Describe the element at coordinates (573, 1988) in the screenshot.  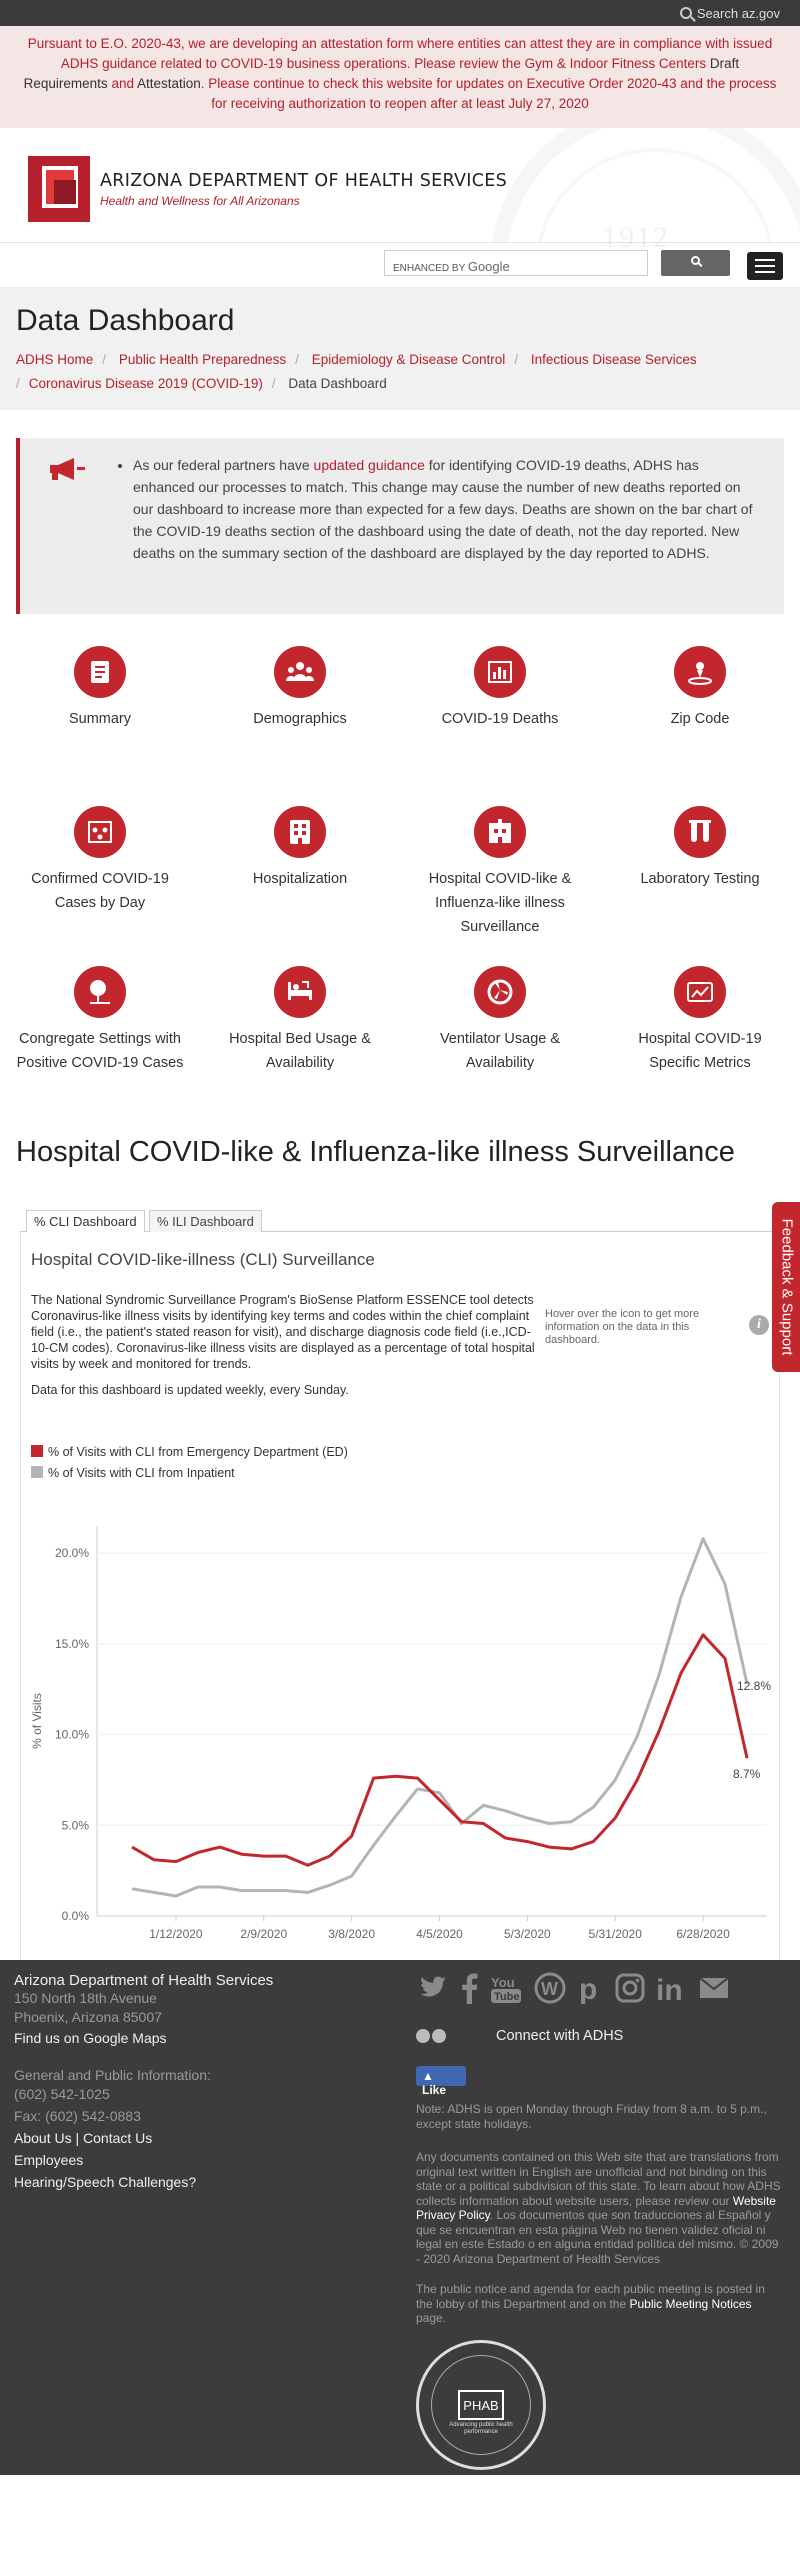
I see `social-links: You Tube W p in` at that location.